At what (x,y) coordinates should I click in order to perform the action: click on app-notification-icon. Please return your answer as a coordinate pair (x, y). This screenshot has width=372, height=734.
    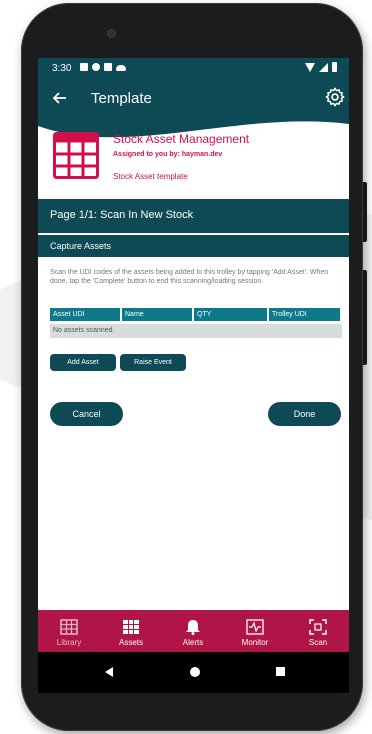
    Looking at the image, I should click on (96, 67).